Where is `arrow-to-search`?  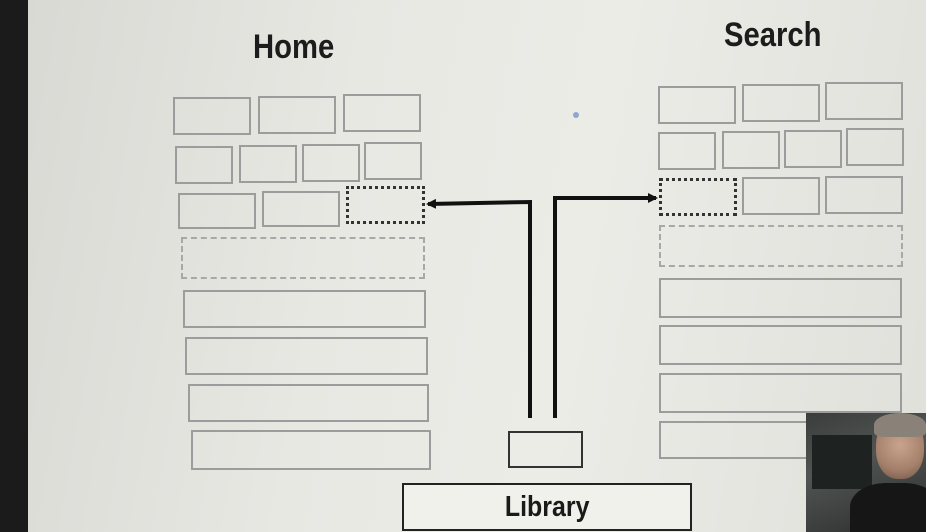
arrow-to-search is located at coordinates (605, 305).